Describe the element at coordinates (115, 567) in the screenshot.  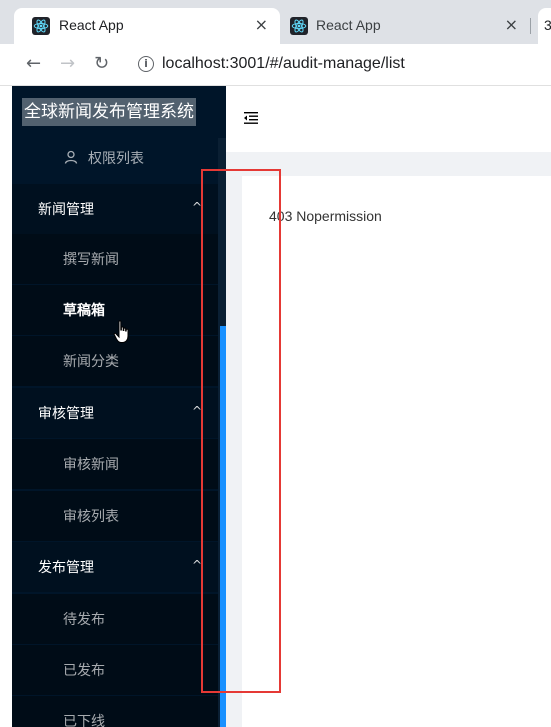
I see `menu-group-publish-manage: 发布管理 ^` at that location.